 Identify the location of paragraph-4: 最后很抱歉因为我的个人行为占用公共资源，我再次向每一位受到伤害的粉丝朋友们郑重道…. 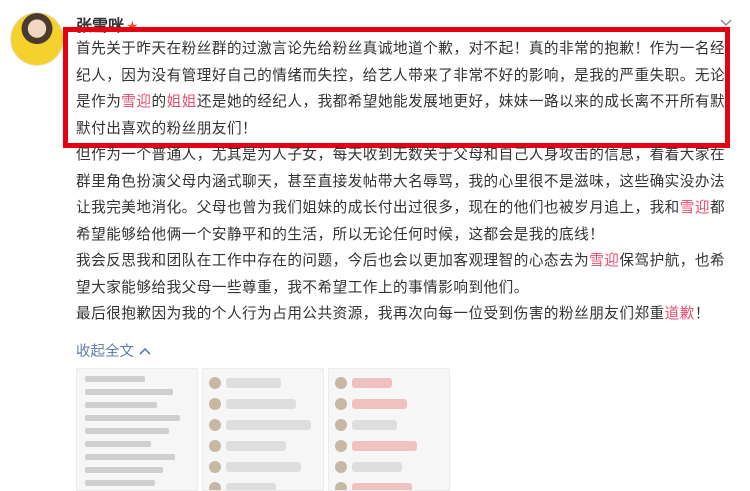
(403, 314).